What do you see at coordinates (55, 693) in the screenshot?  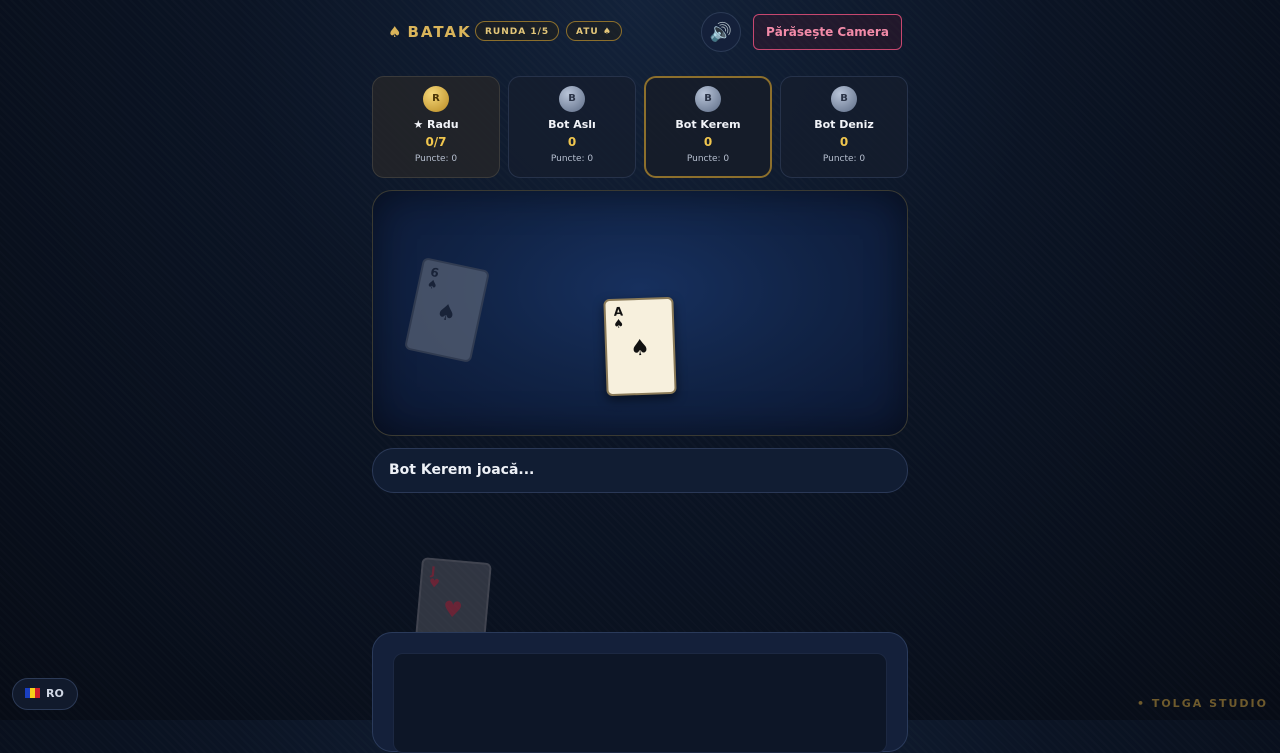 I see `language-code: RO` at bounding box center [55, 693].